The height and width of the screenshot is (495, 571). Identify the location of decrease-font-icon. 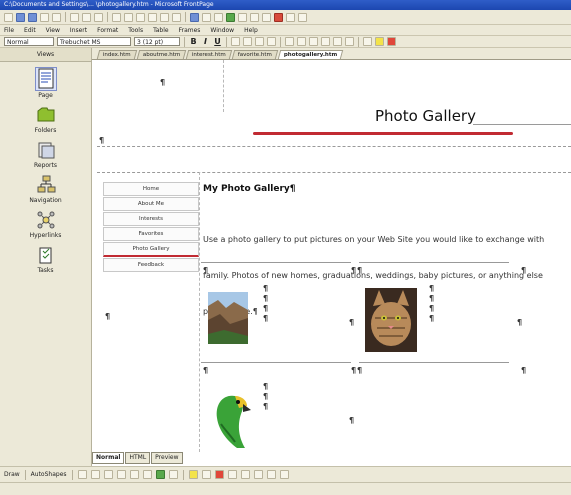
(301, 41).